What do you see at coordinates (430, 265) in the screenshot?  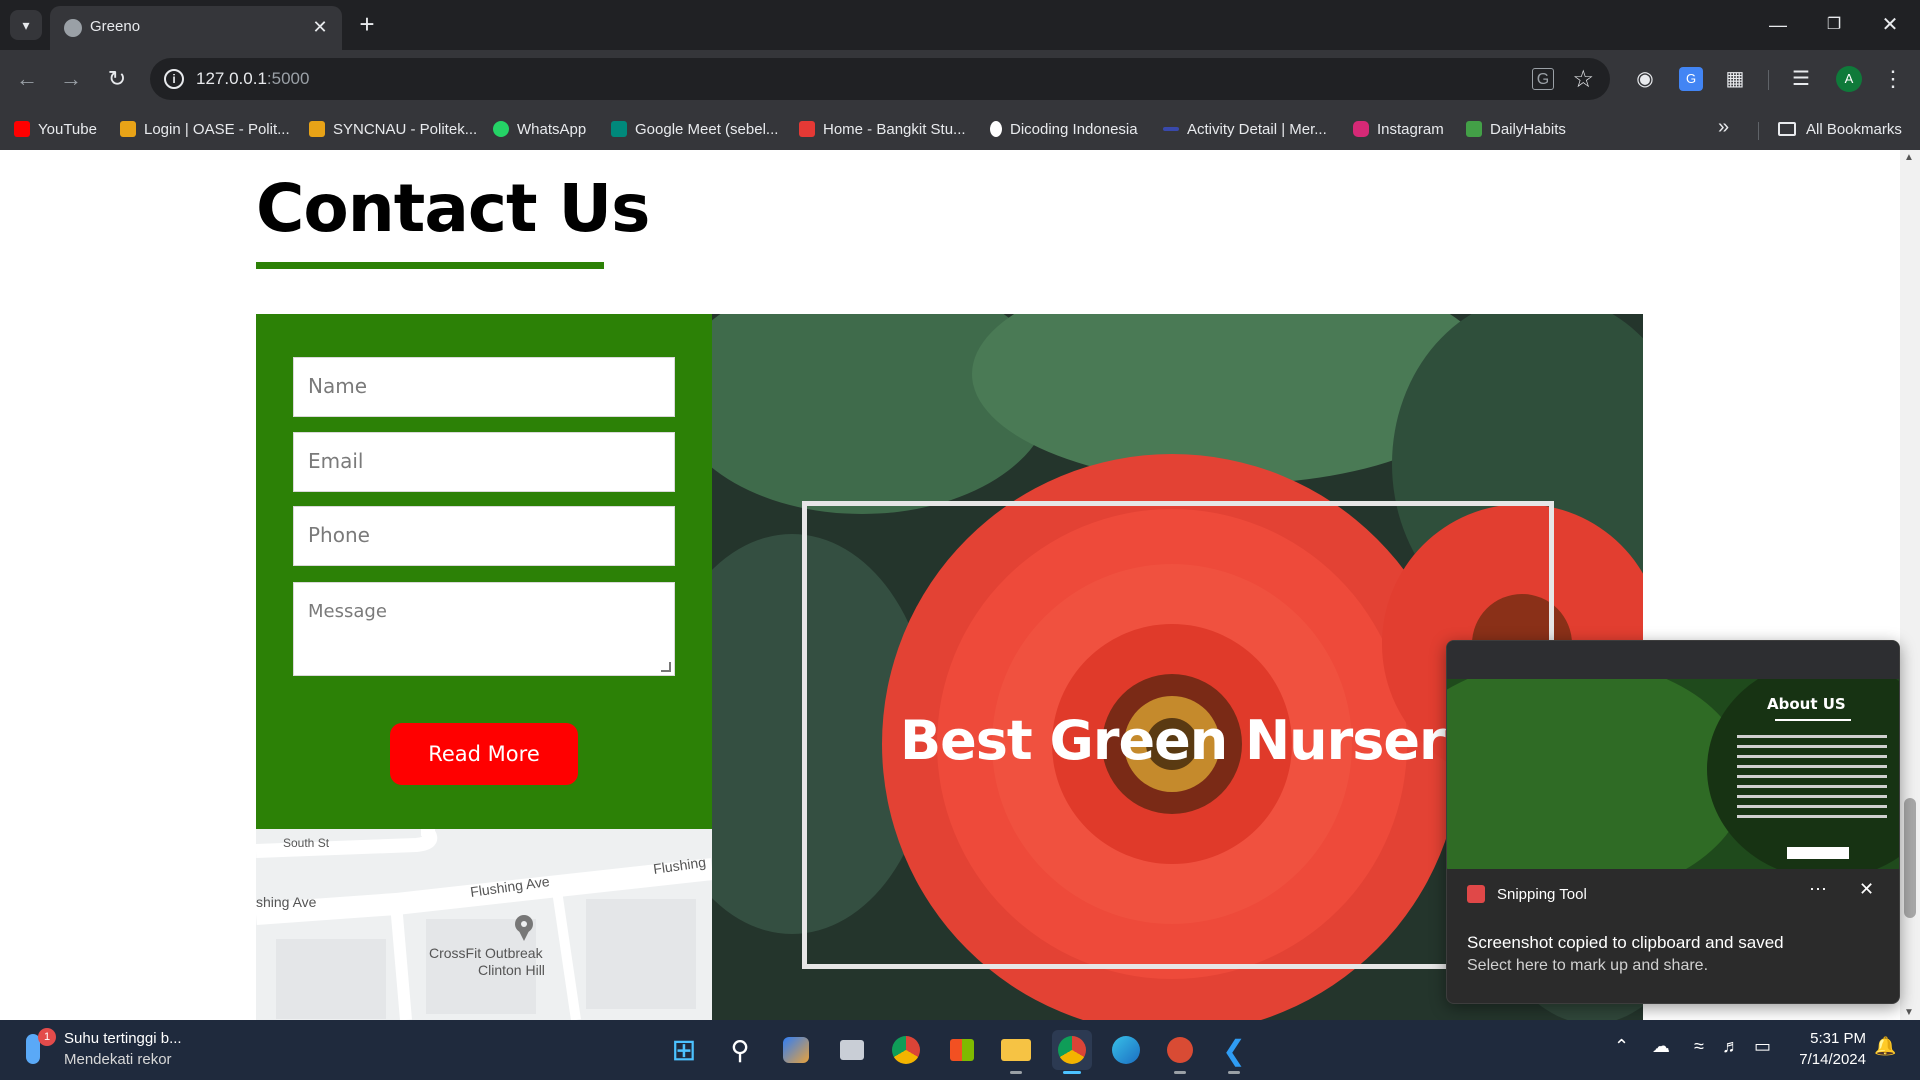 I see `title-underline` at bounding box center [430, 265].